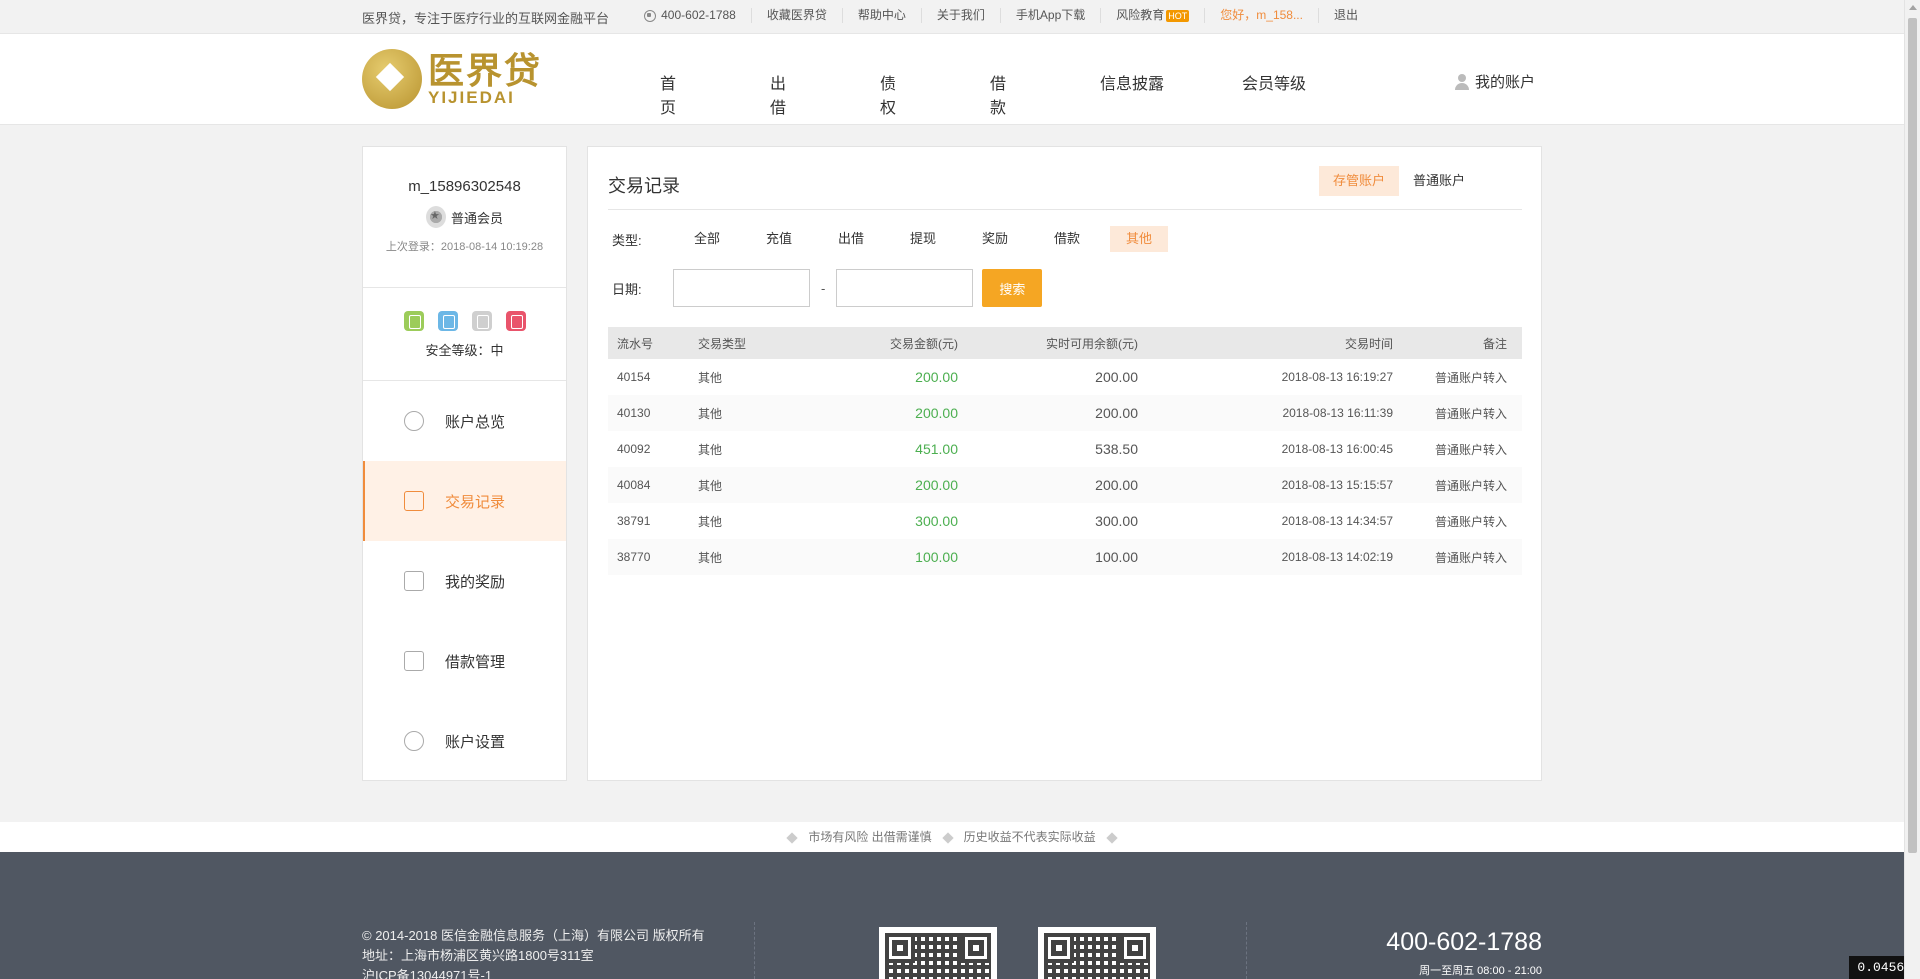 The image size is (1920, 979). Describe the element at coordinates (779, 239) in the screenshot. I see `type-recharge: 充值` at that location.